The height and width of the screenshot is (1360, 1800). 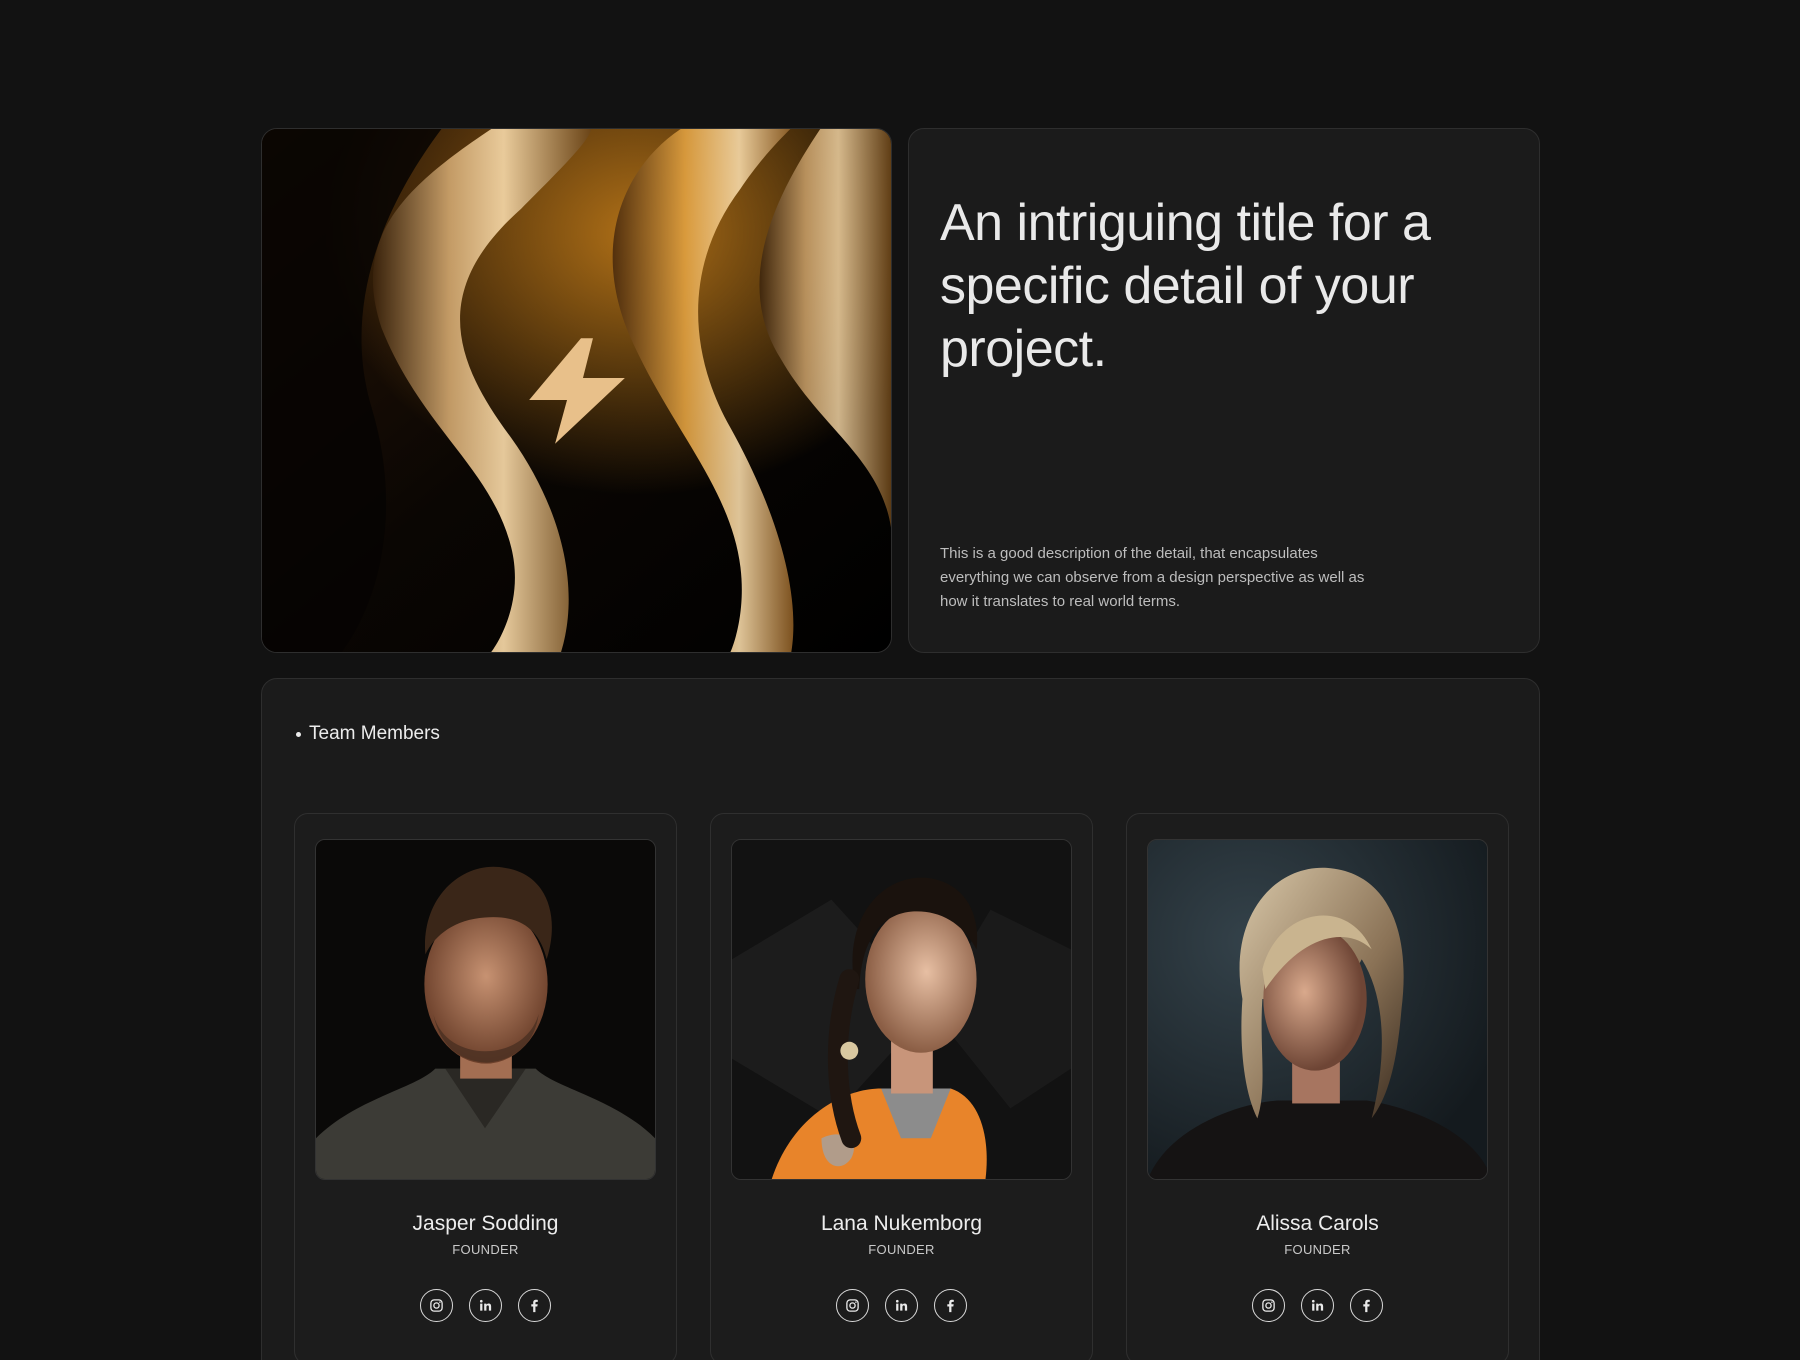 What do you see at coordinates (901, 1223) in the screenshot?
I see `member-name: Lana Nukemborg` at bounding box center [901, 1223].